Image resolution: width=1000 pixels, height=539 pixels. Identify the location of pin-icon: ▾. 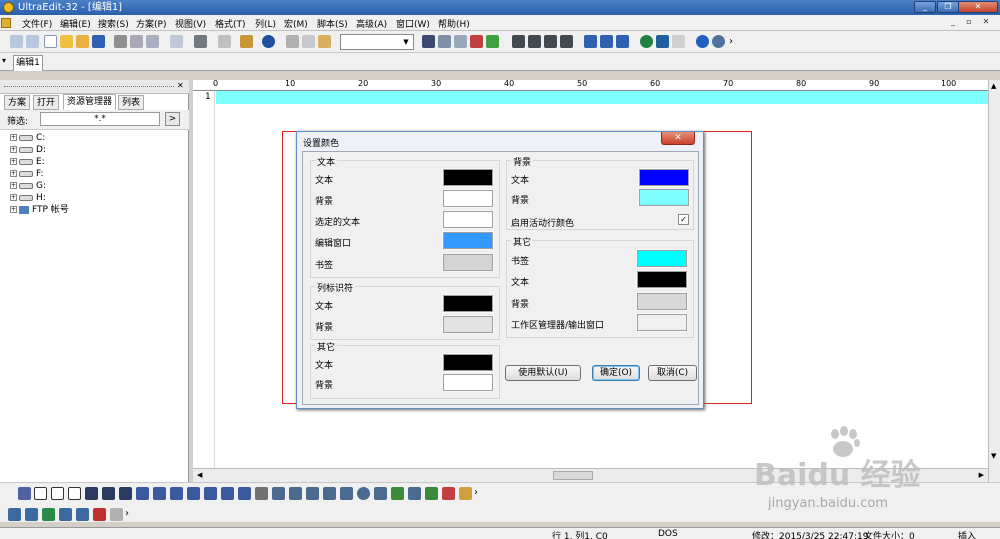
(4, 60).